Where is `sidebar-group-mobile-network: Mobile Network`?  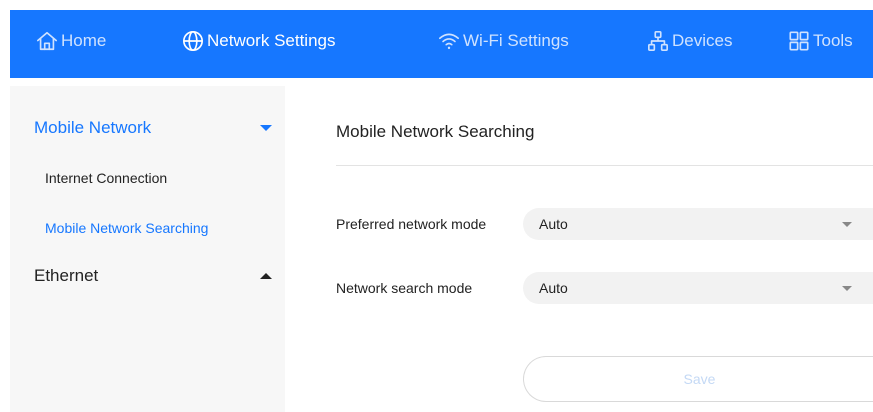
sidebar-group-mobile-network: Mobile Network is located at coordinates (153, 128).